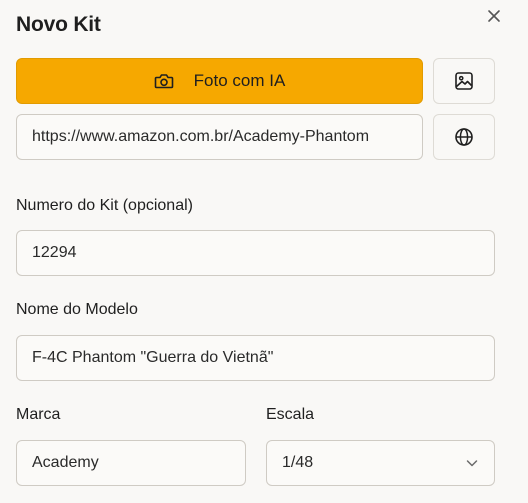  What do you see at coordinates (77, 309) in the screenshot?
I see `model-name-label: Nome do Modelo` at bounding box center [77, 309].